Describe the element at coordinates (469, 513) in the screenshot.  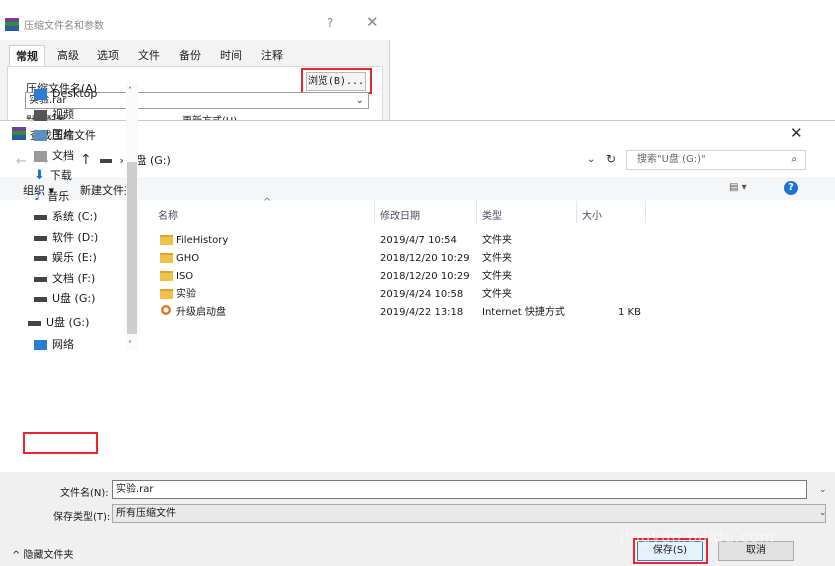
I see `filetype-select: 所有压缩文件` at that location.